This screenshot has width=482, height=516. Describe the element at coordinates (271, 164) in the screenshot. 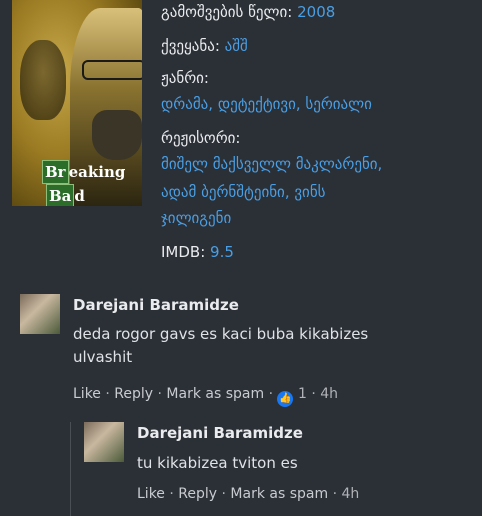

I see `director-link-line1: მიშელ მაქსველლ მაკლარენი,` at that location.